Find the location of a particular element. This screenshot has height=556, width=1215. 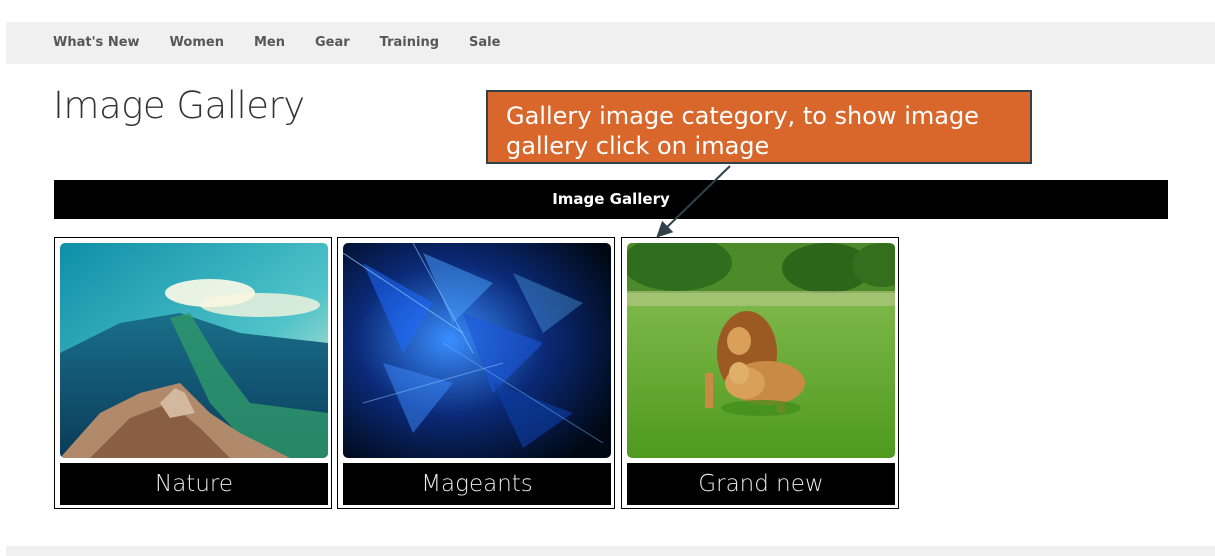

nav-item-whats-new: What's New is located at coordinates (96, 43).